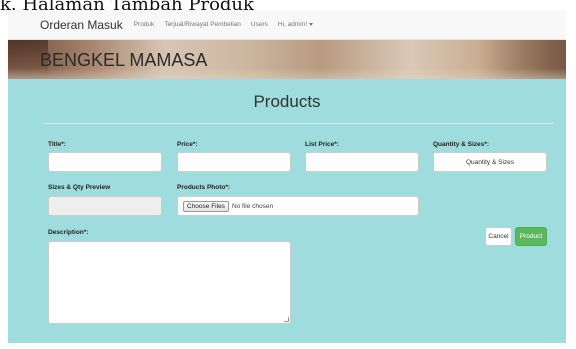 The height and width of the screenshot is (349, 576). What do you see at coordinates (81, 25) in the screenshot?
I see `navbar-brand: Orderan Masuk` at bounding box center [81, 25].